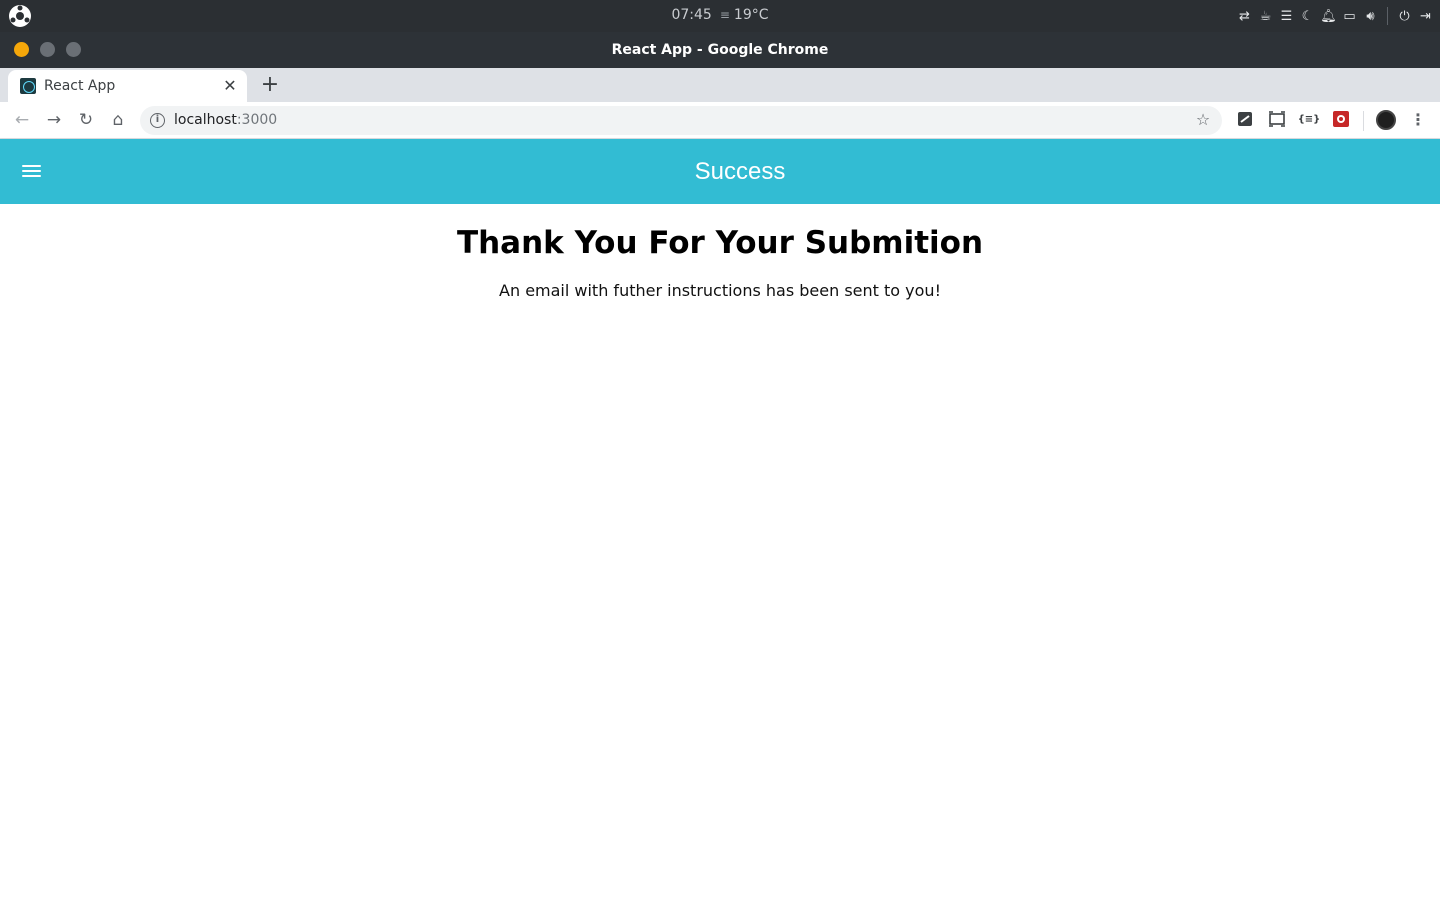 This screenshot has width=1440, height=900. I want to click on json-extension-icon: {≡}, so click(1309, 119).